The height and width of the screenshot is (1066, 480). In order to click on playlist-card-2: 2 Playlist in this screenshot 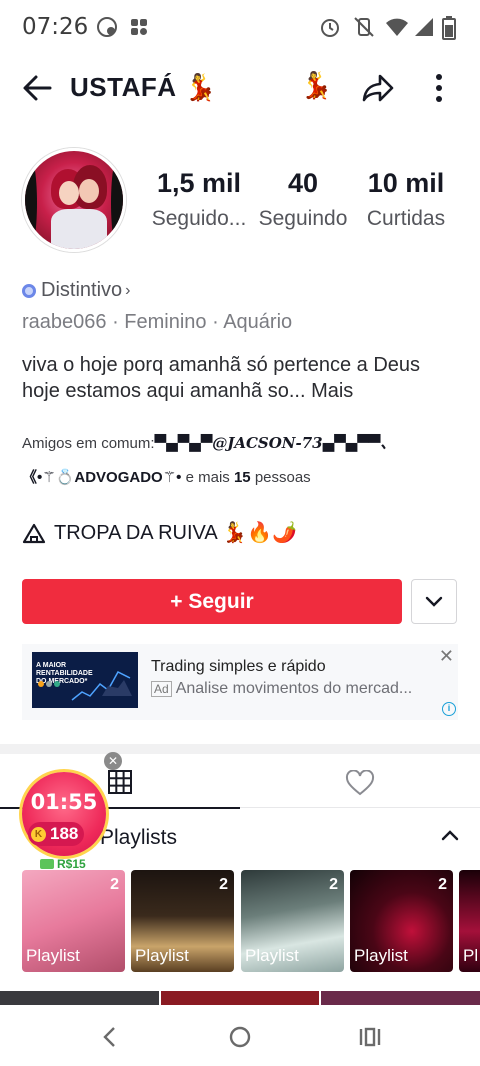, I will do `click(182, 921)`.